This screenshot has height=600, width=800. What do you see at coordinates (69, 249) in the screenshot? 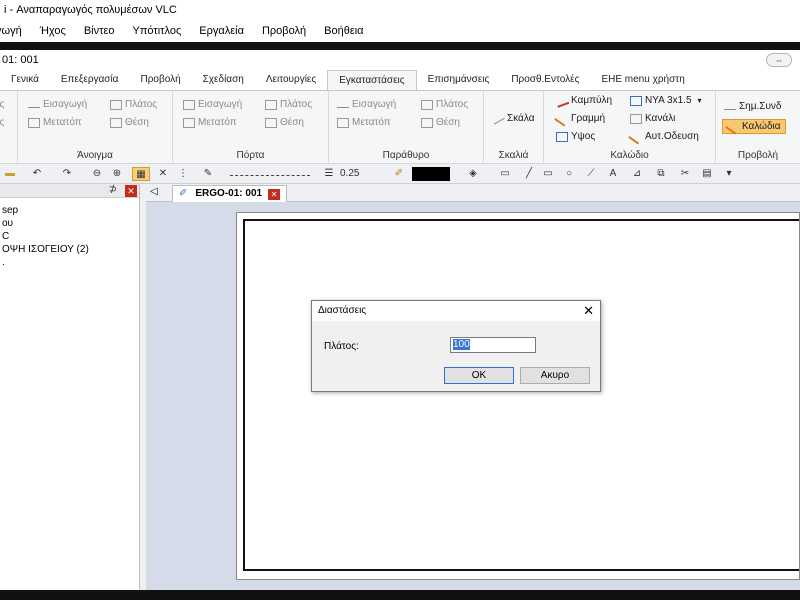
I see `tree-item-ground-floor-view: ΟΨΗ ΙΣΟΓΕΙΟΥ (2)` at bounding box center [69, 249].